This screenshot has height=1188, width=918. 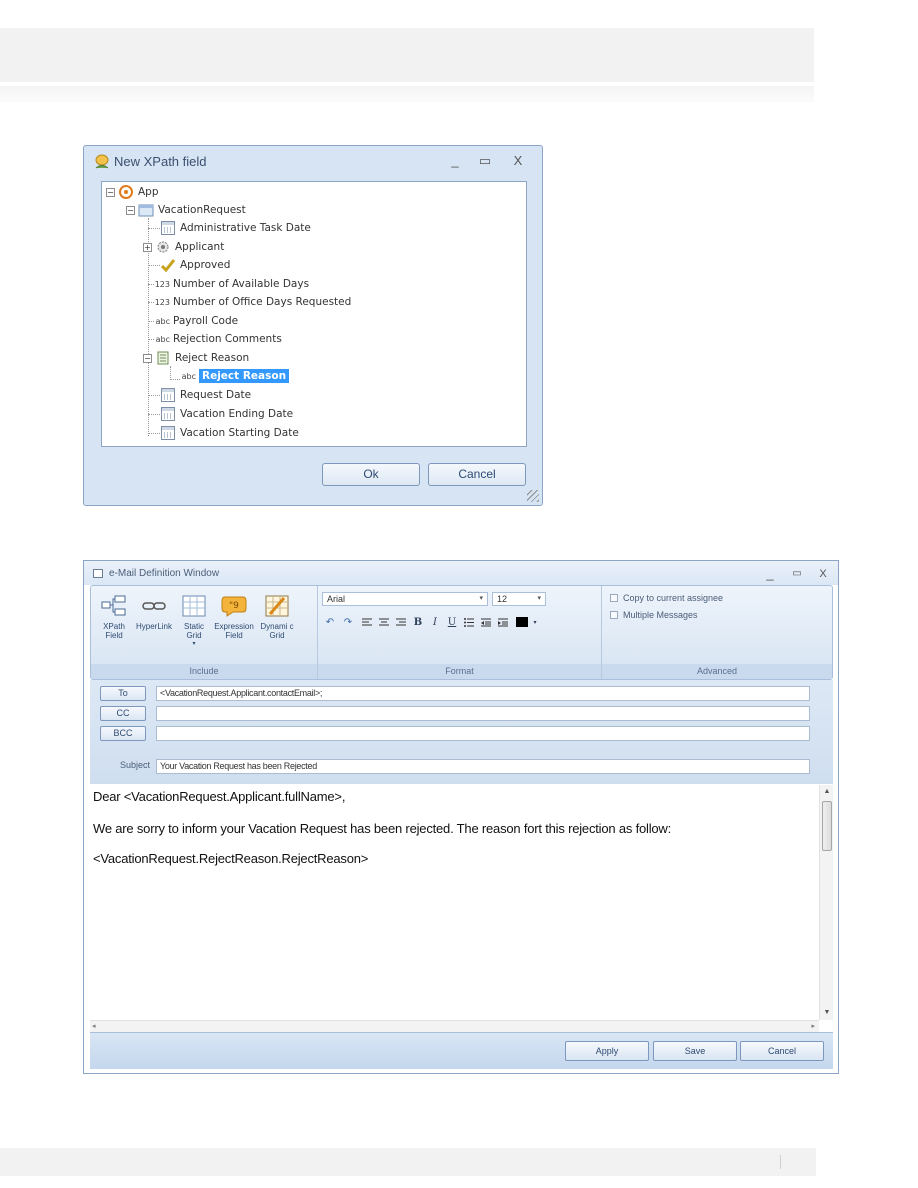 I want to click on scroll-down-icon: ▼, so click(x=827, y=1013).